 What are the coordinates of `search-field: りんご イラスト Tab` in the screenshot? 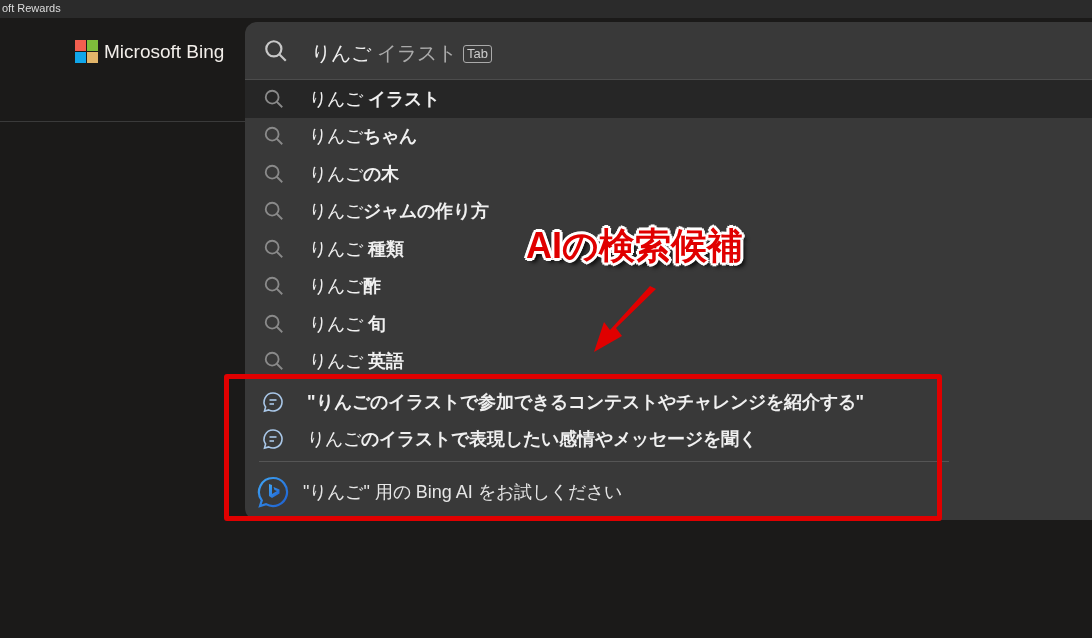 It's located at (401, 53).